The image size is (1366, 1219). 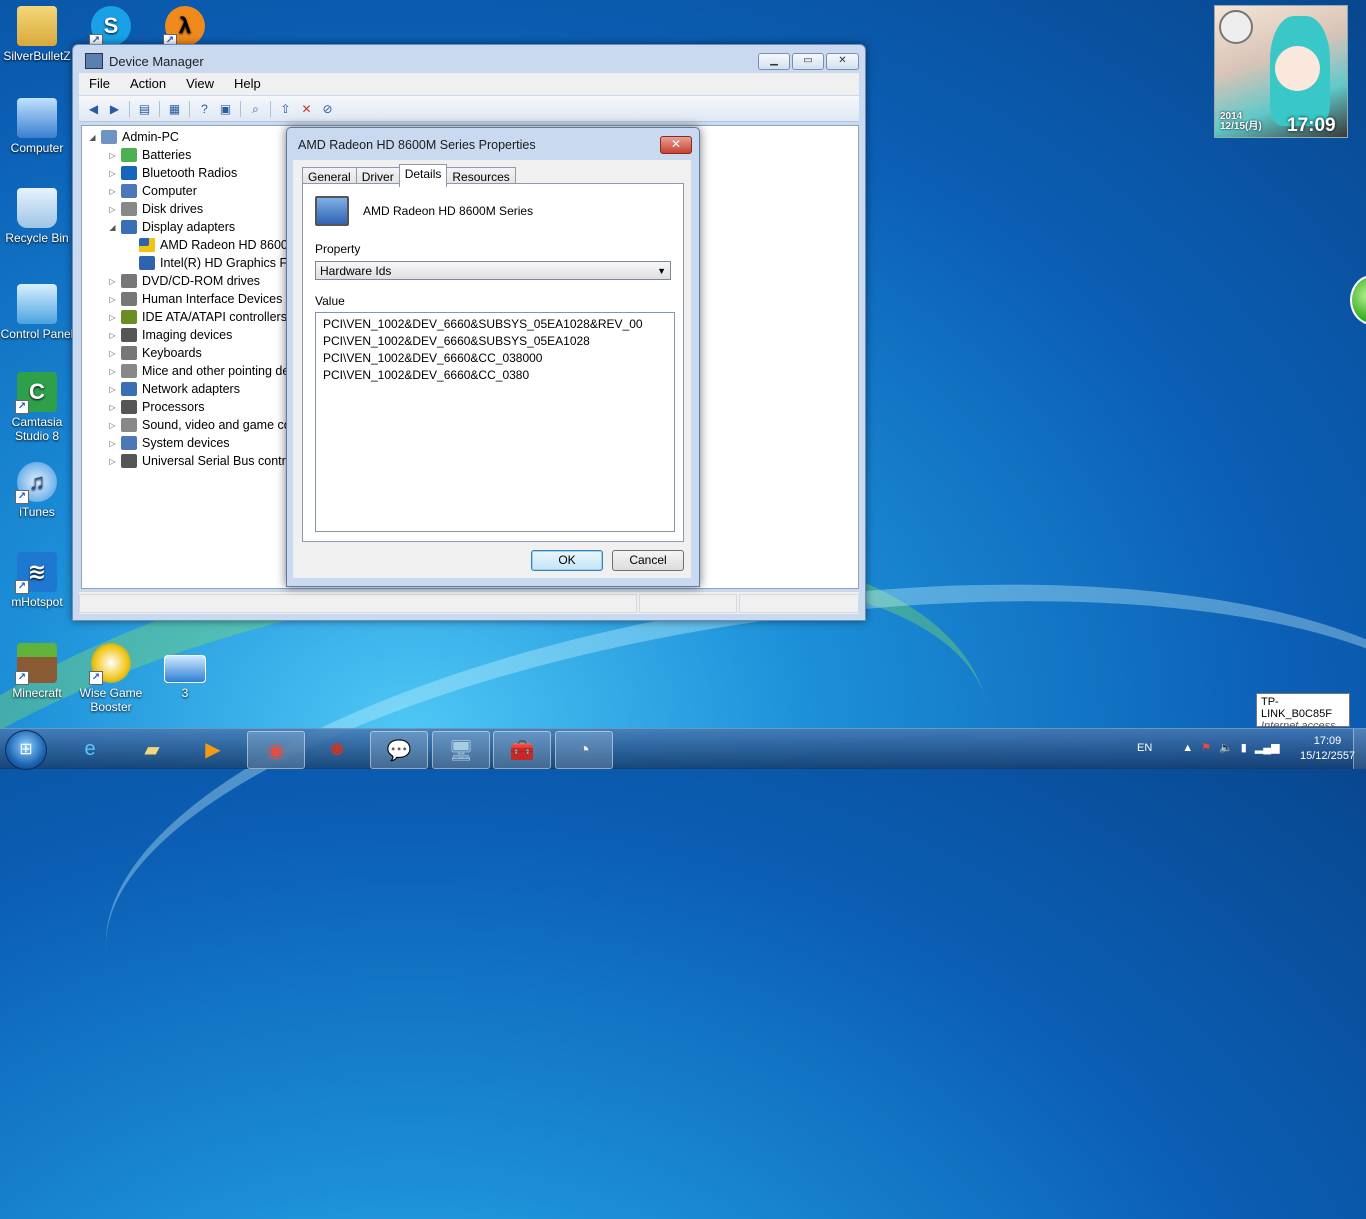 I want to click on desktop-icon-halflife: λ ↗, so click(x=185, y=27).